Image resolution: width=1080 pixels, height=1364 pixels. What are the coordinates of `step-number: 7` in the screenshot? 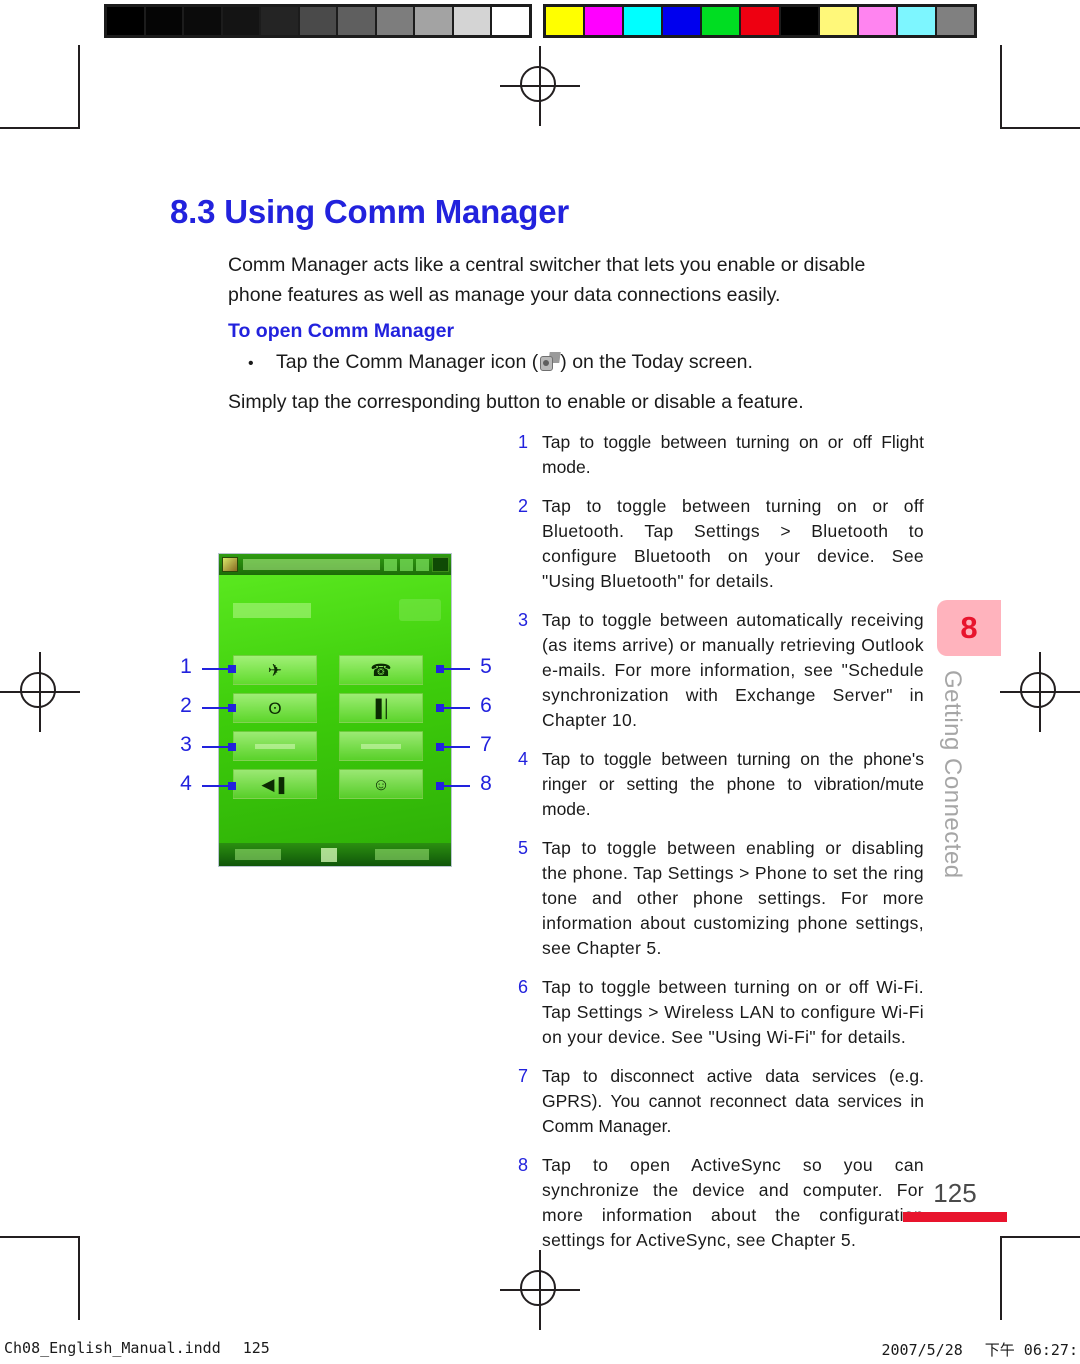 It's located at (523, 1076).